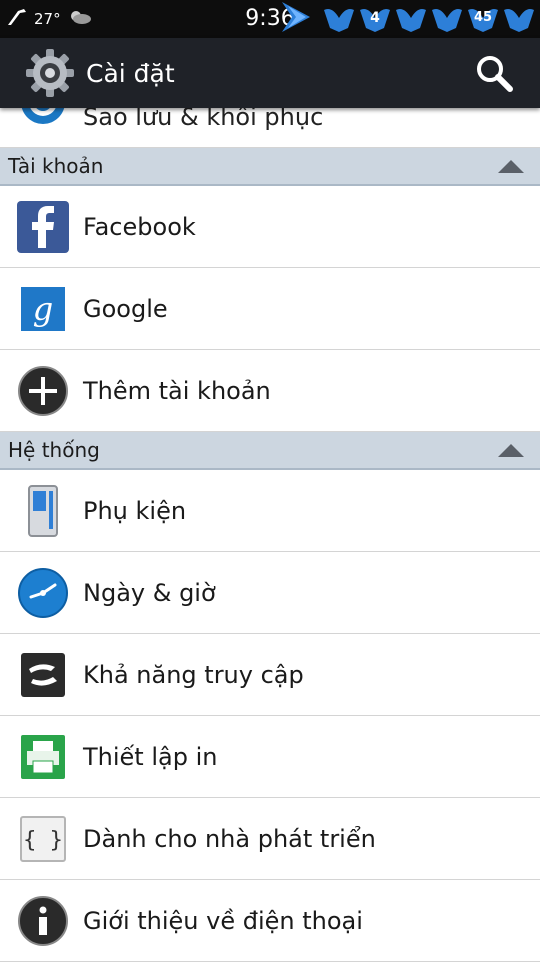 Image resolution: width=540 pixels, height=962 pixels. Describe the element at coordinates (494, 73) in the screenshot. I see `search-icon` at that location.